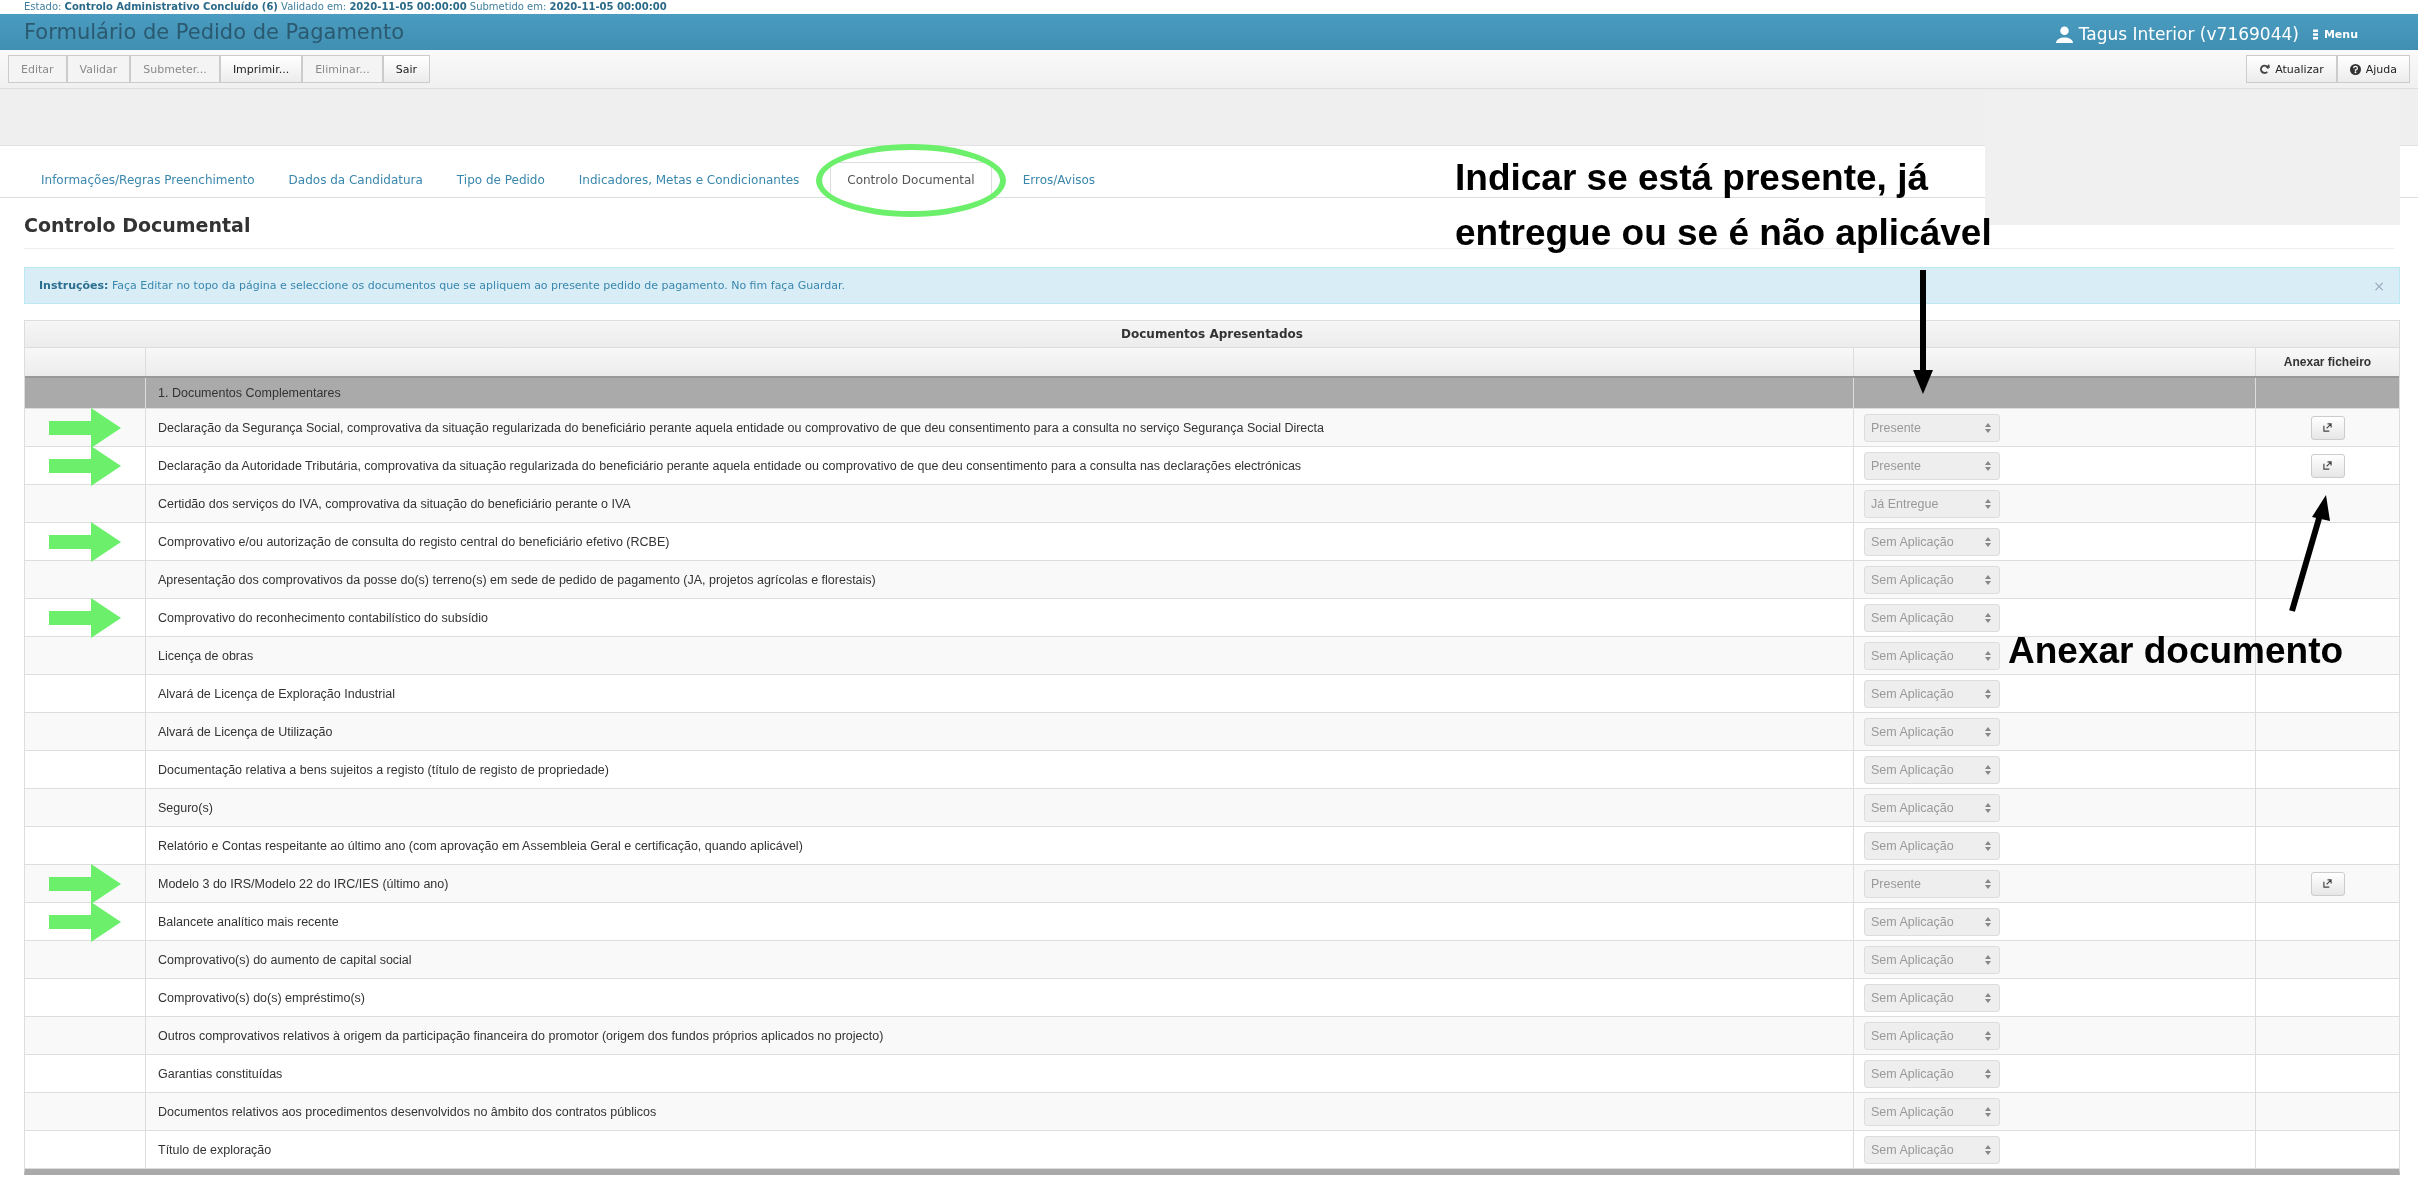 The height and width of the screenshot is (1184, 2418). I want to click on table-cell: Apresentação dos comprovativos da posse do(s) terreno(s) em sede de pedido de pagamento (JA, projetos agrícolas e florestais), so click(1000, 579).